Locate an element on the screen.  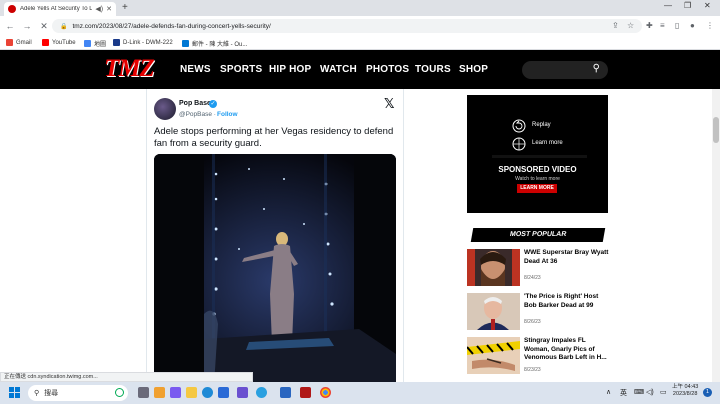
tweet-author-name: Pop Base is located at coordinates (195, 103).